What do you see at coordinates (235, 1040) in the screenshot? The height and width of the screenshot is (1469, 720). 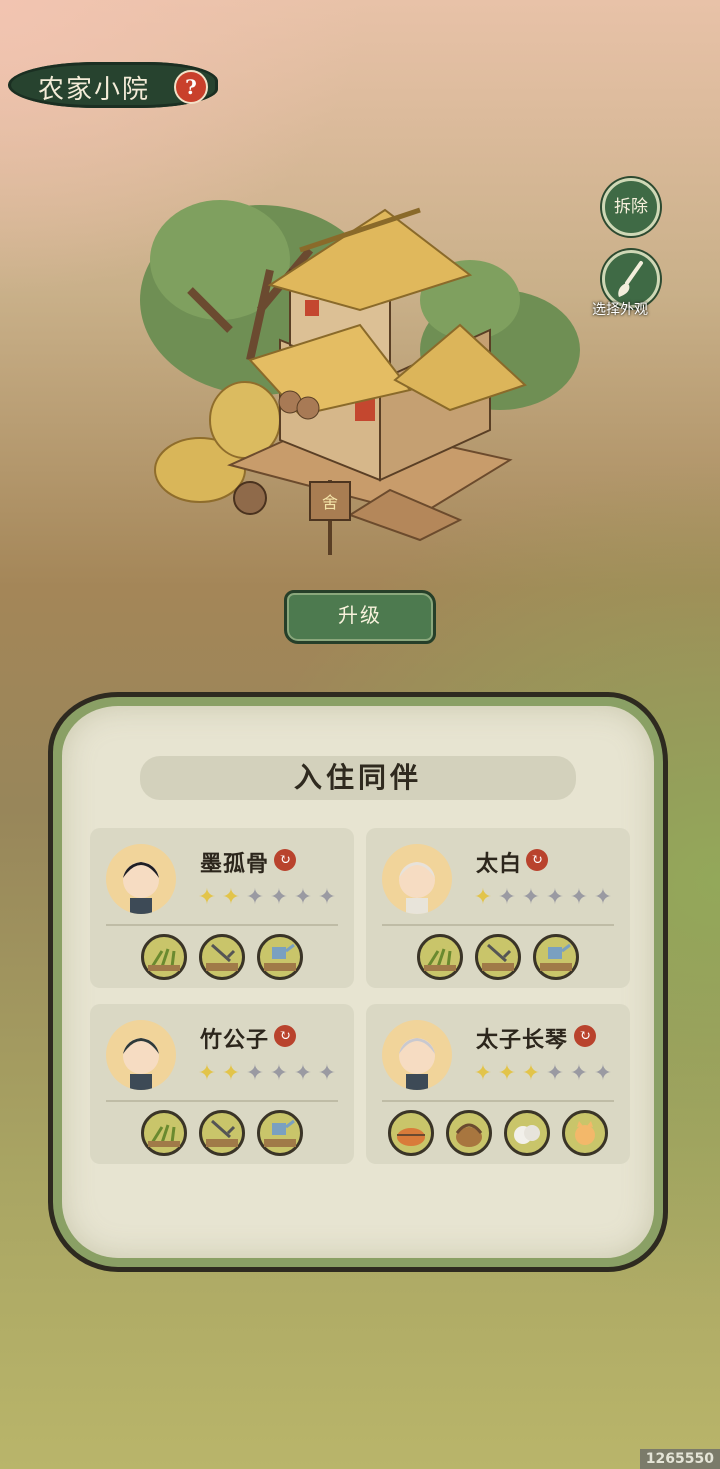 I see `companion-name: 竹公子` at bounding box center [235, 1040].